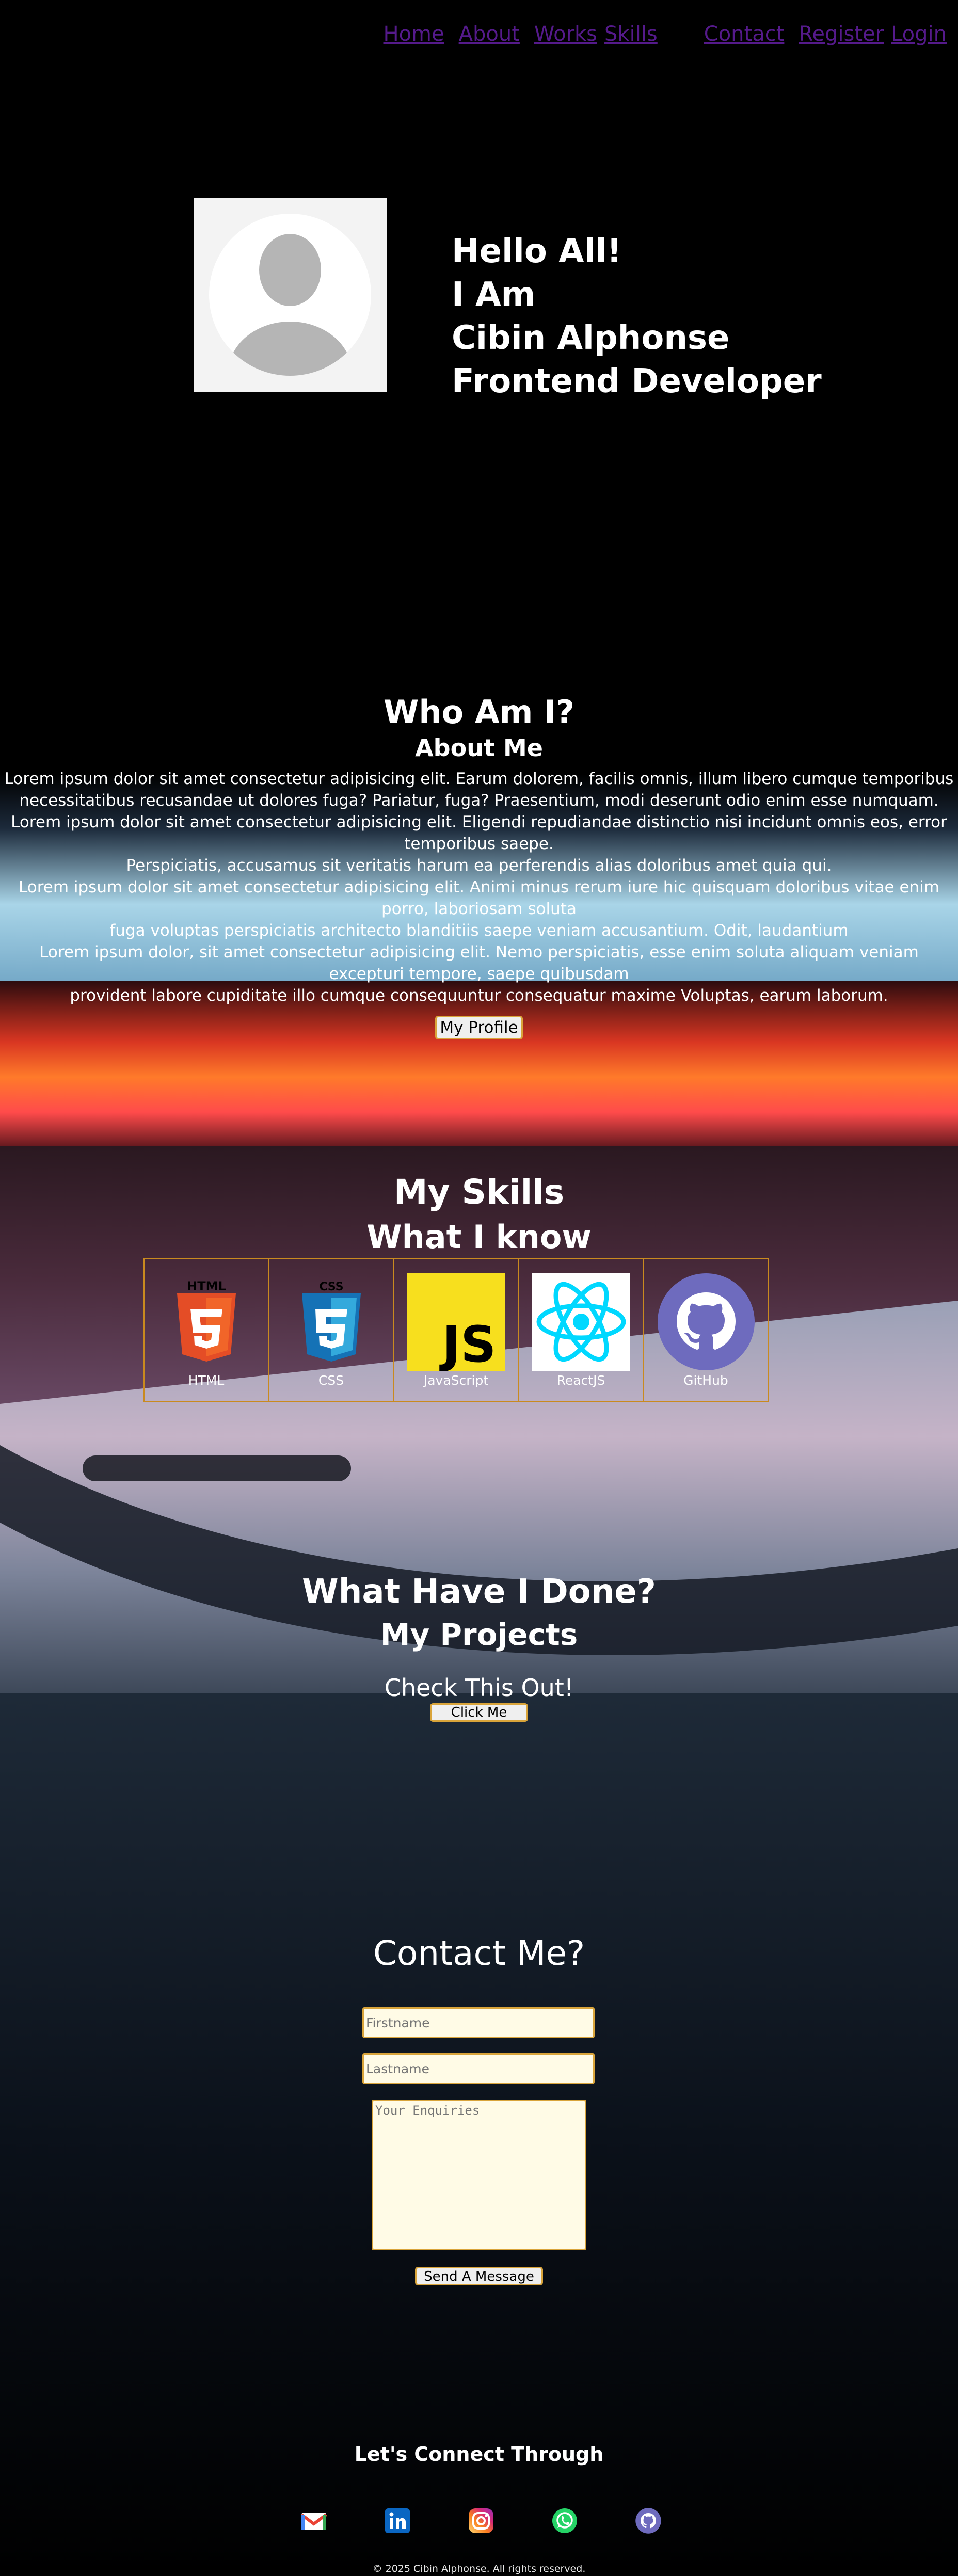 The width and height of the screenshot is (958, 2576). What do you see at coordinates (479, 712) in the screenshot?
I see `about-title: Who Am I?` at bounding box center [479, 712].